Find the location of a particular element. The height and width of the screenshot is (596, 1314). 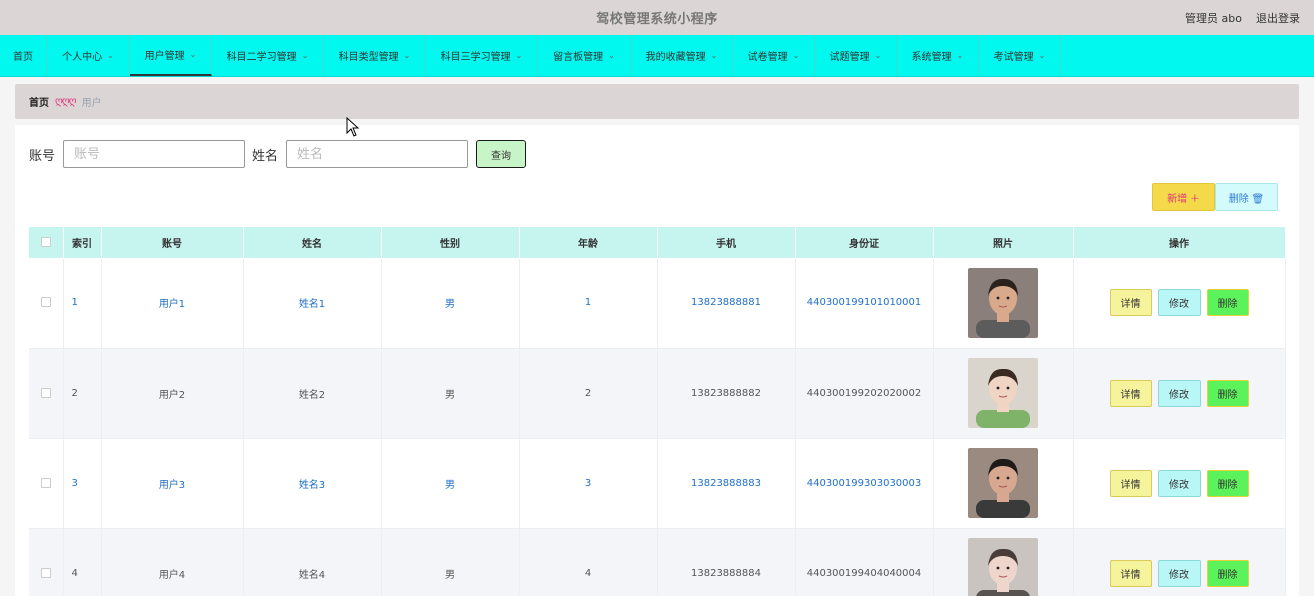

nav-item-8: 试卷管理 ⌄ is located at coordinates (774, 55).